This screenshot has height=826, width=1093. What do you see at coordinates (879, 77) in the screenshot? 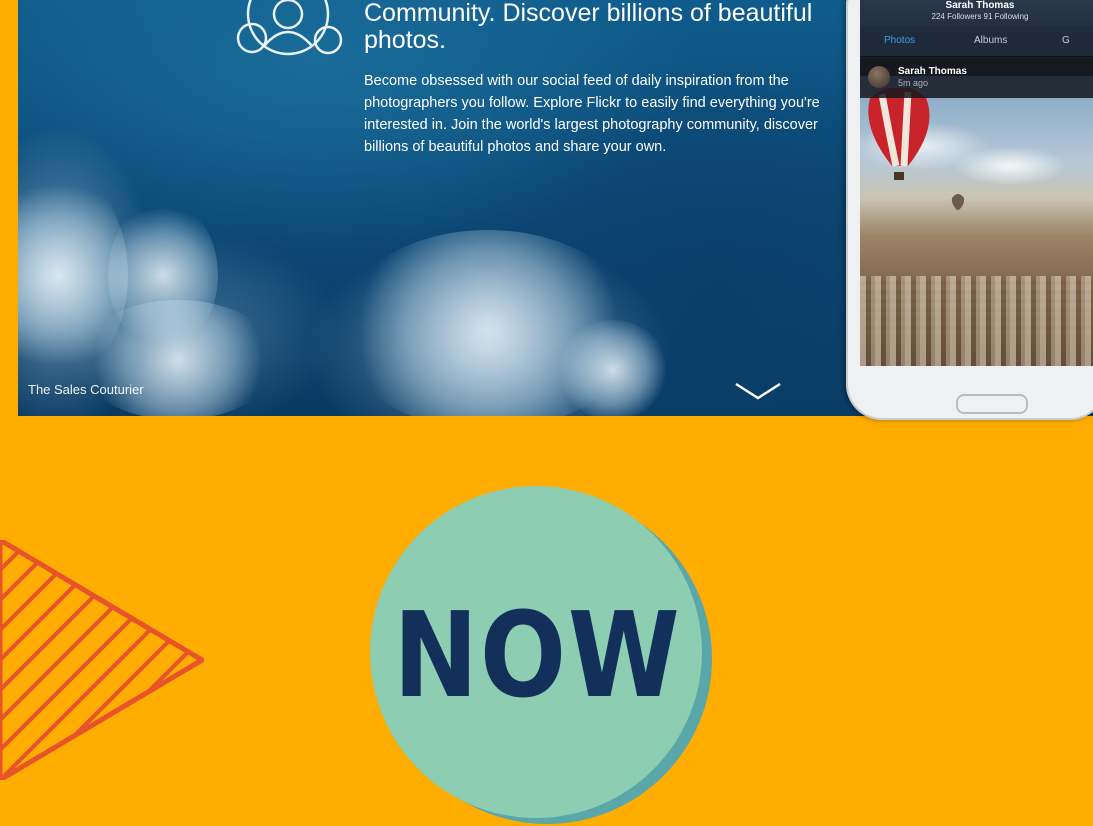
I see `avatar` at bounding box center [879, 77].